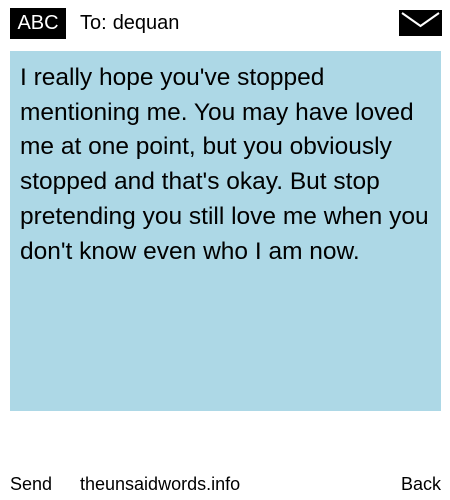 The width and height of the screenshot is (450, 500). What do you see at coordinates (421, 484) in the screenshot?
I see `back-button: Back` at bounding box center [421, 484].